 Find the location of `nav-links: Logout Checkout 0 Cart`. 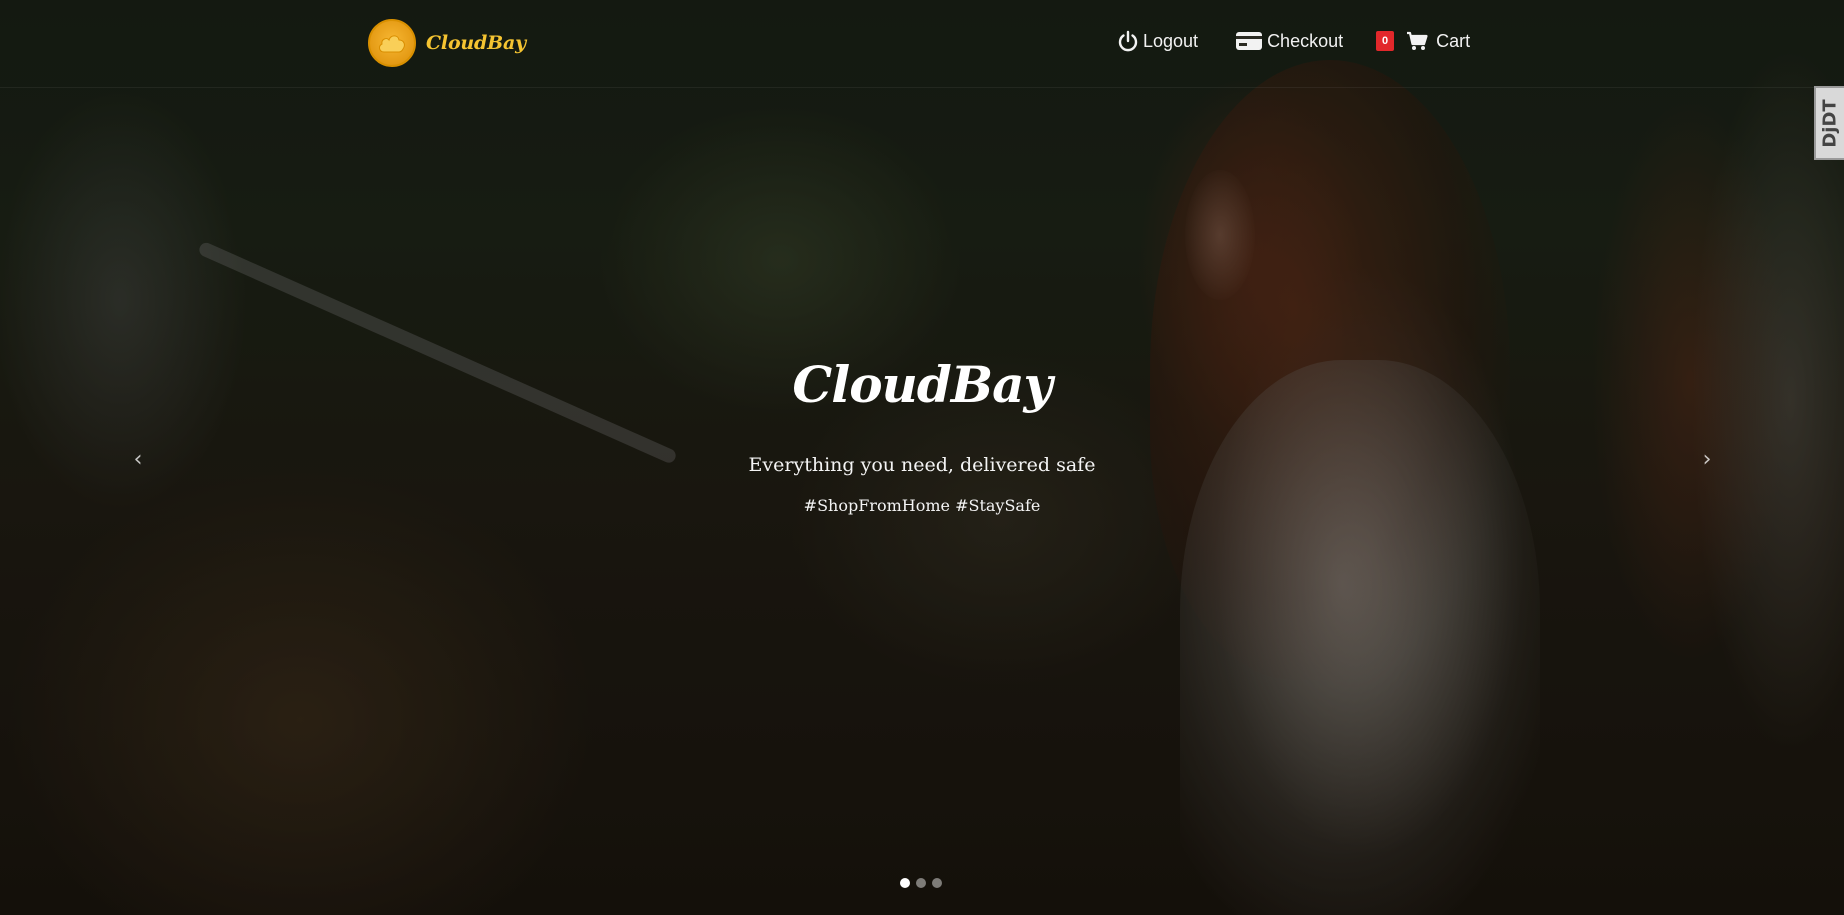

nav-links: Logout Checkout 0 Cart is located at coordinates (1293, 41).